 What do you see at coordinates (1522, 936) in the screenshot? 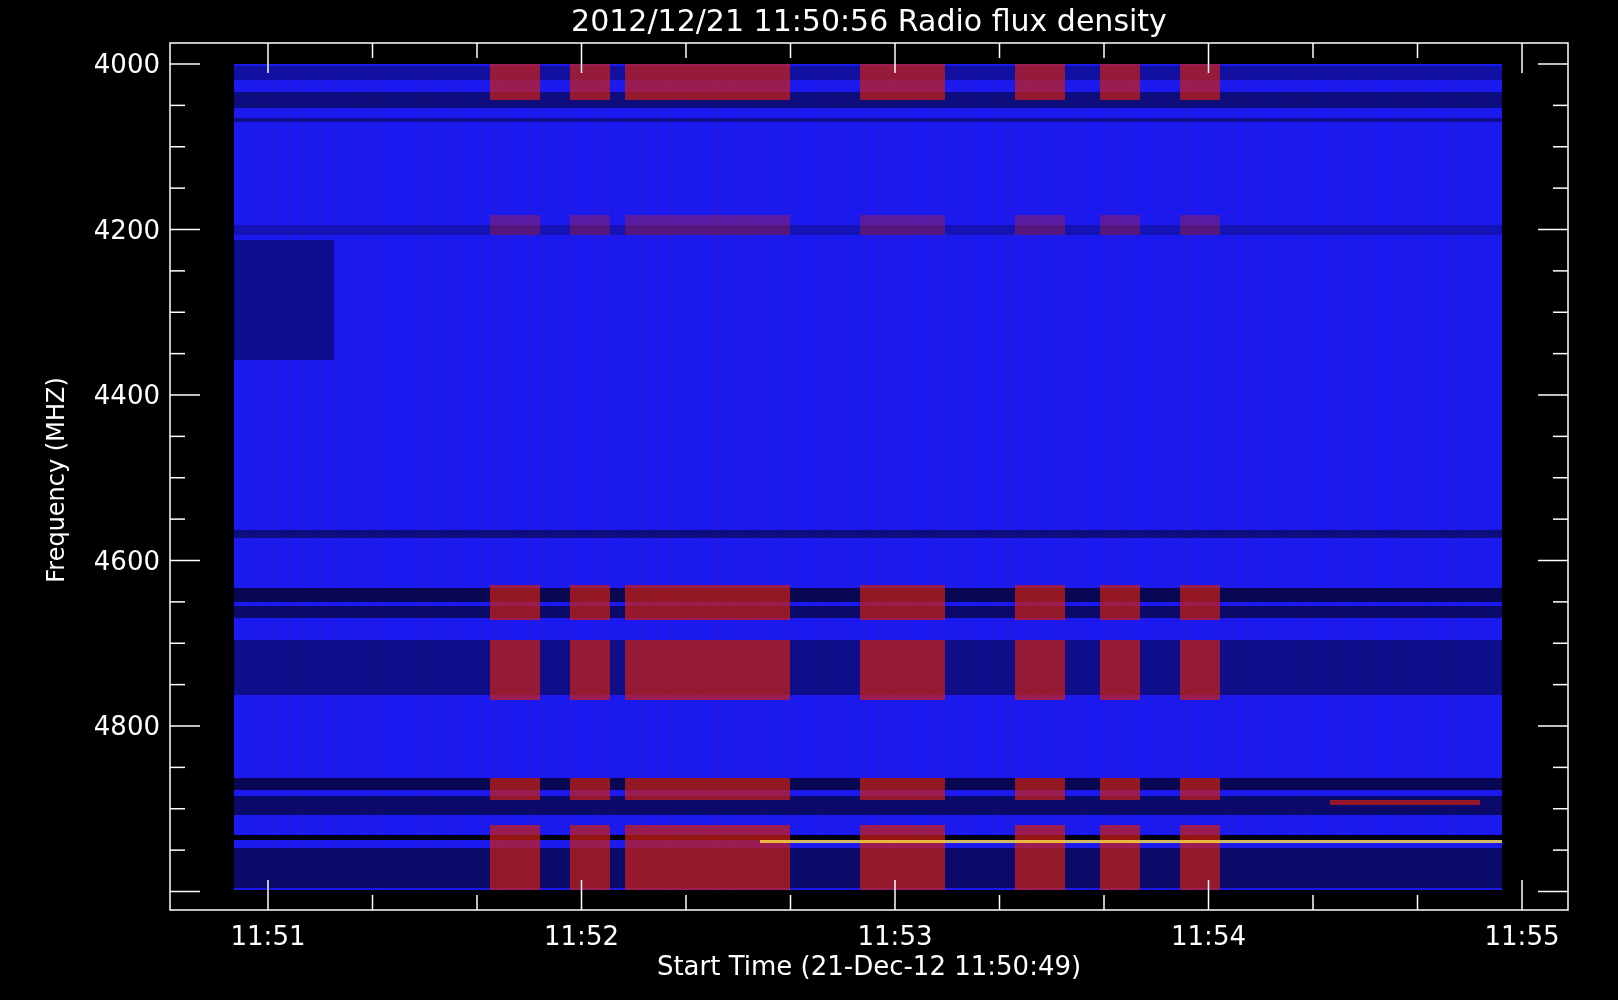
I see `tick-label: 11:55` at bounding box center [1522, 936].